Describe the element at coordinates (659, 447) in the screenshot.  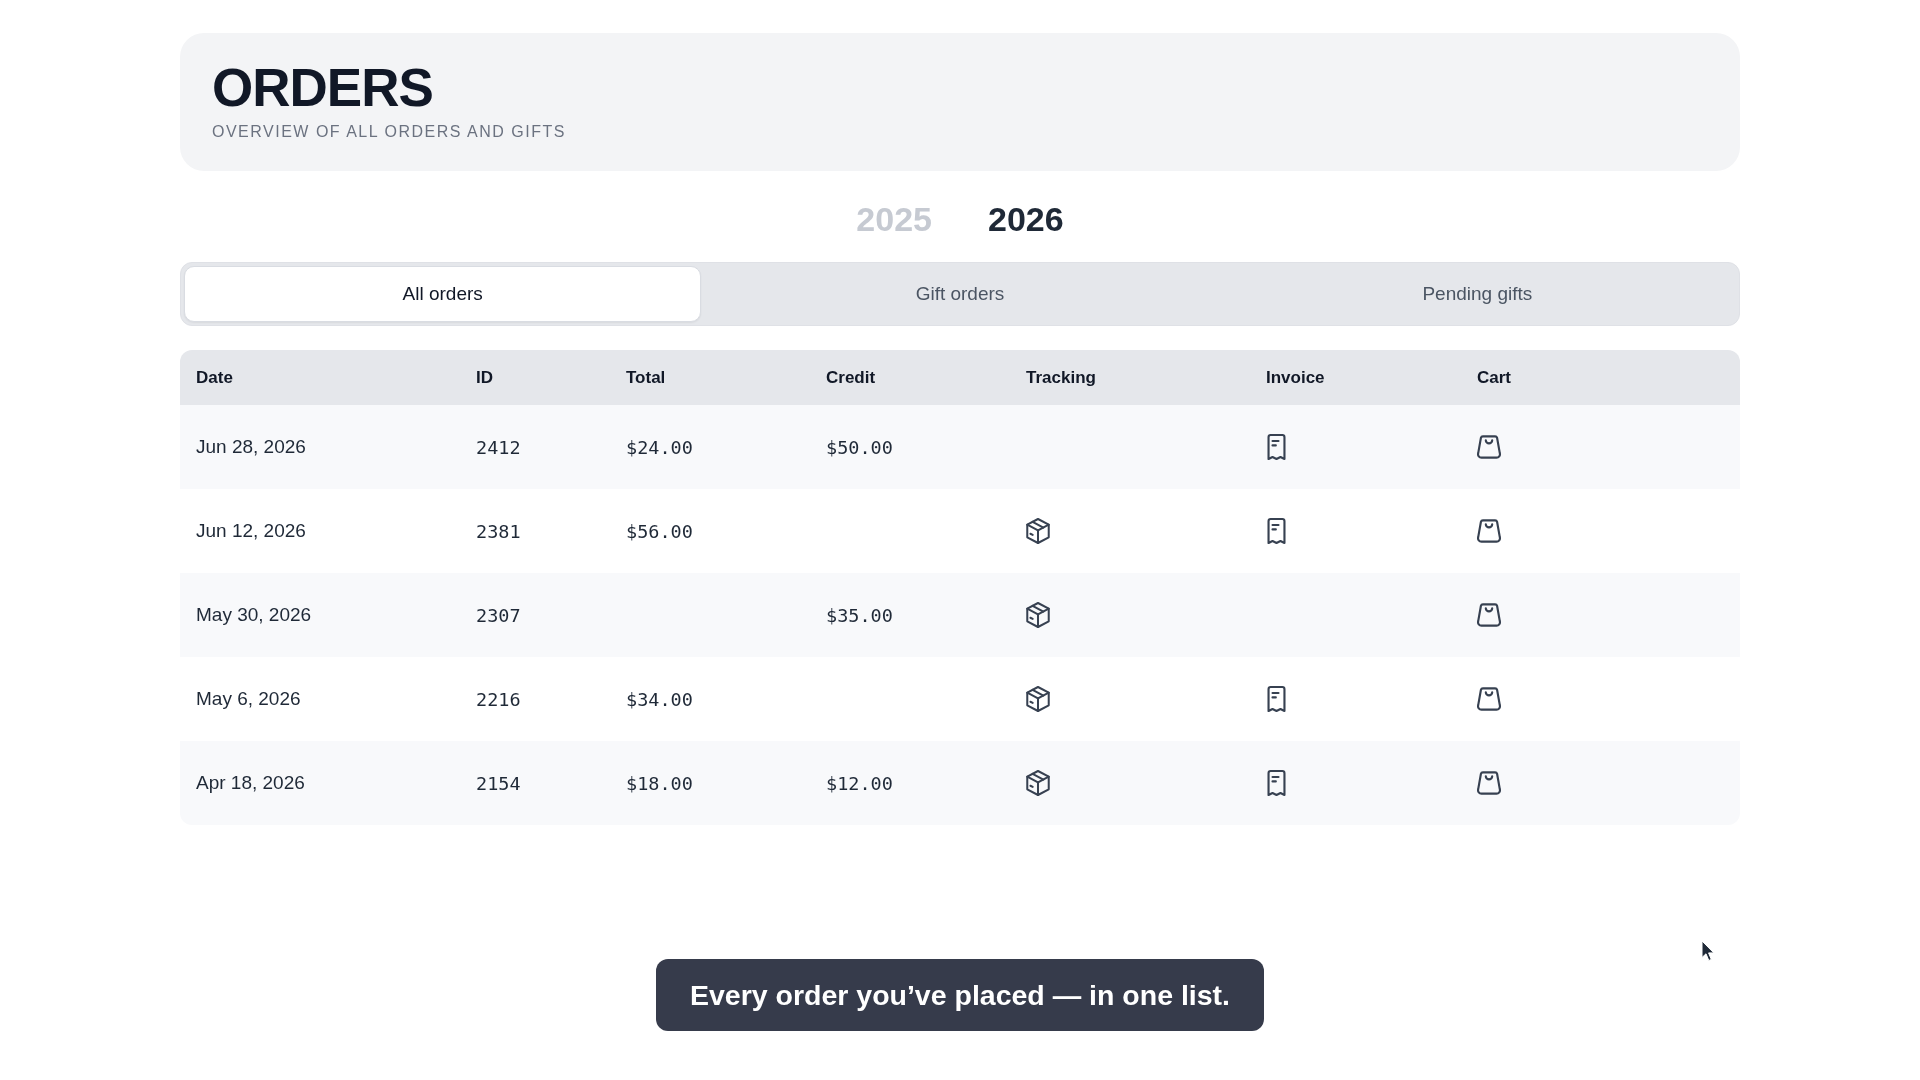
I see `table-cell: $24.00` at that location.